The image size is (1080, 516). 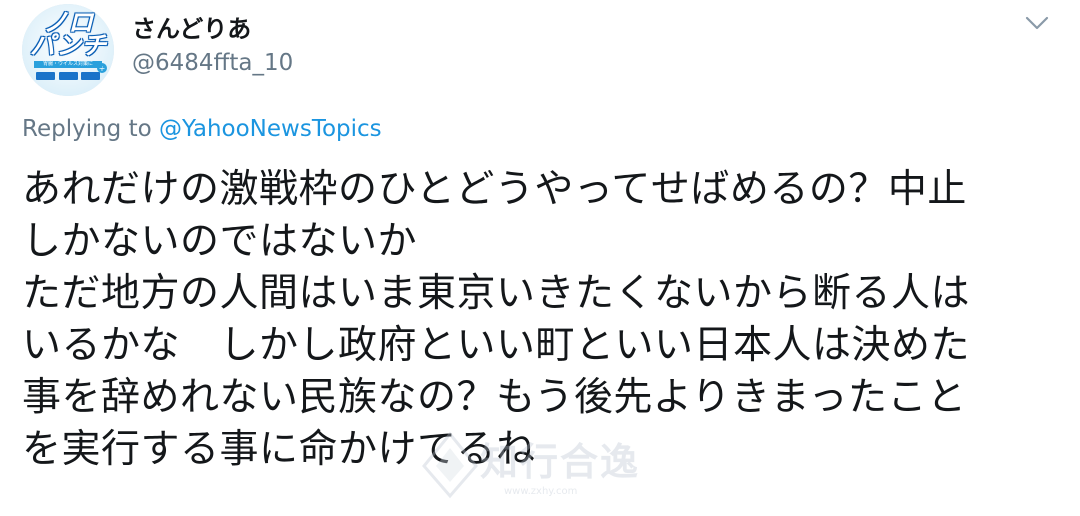 I want to click on tweet-text-line: ただ地方の人間はいま東京いきたくないから断る人は, so click(x=496, y=293).